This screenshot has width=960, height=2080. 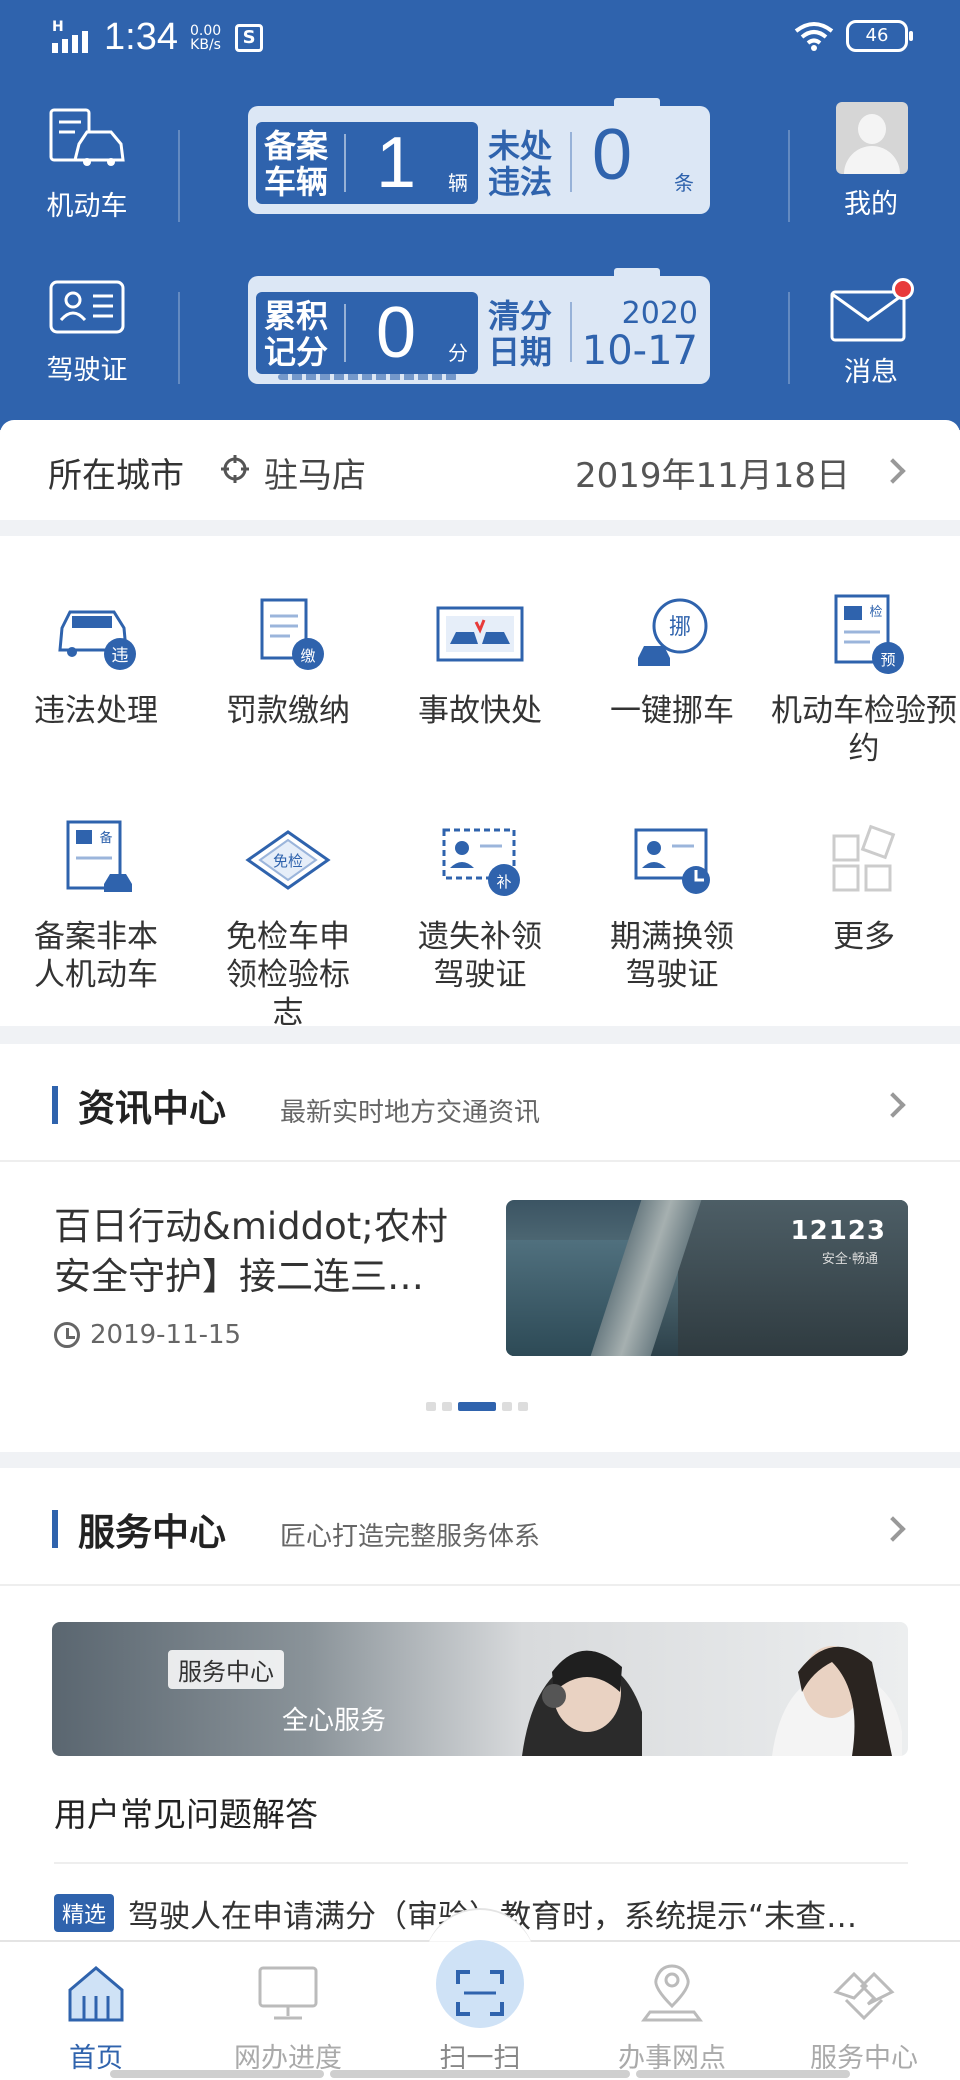 I want to click on accumulated-points: 累积 记分 0 分, so click(x=367, y=333).